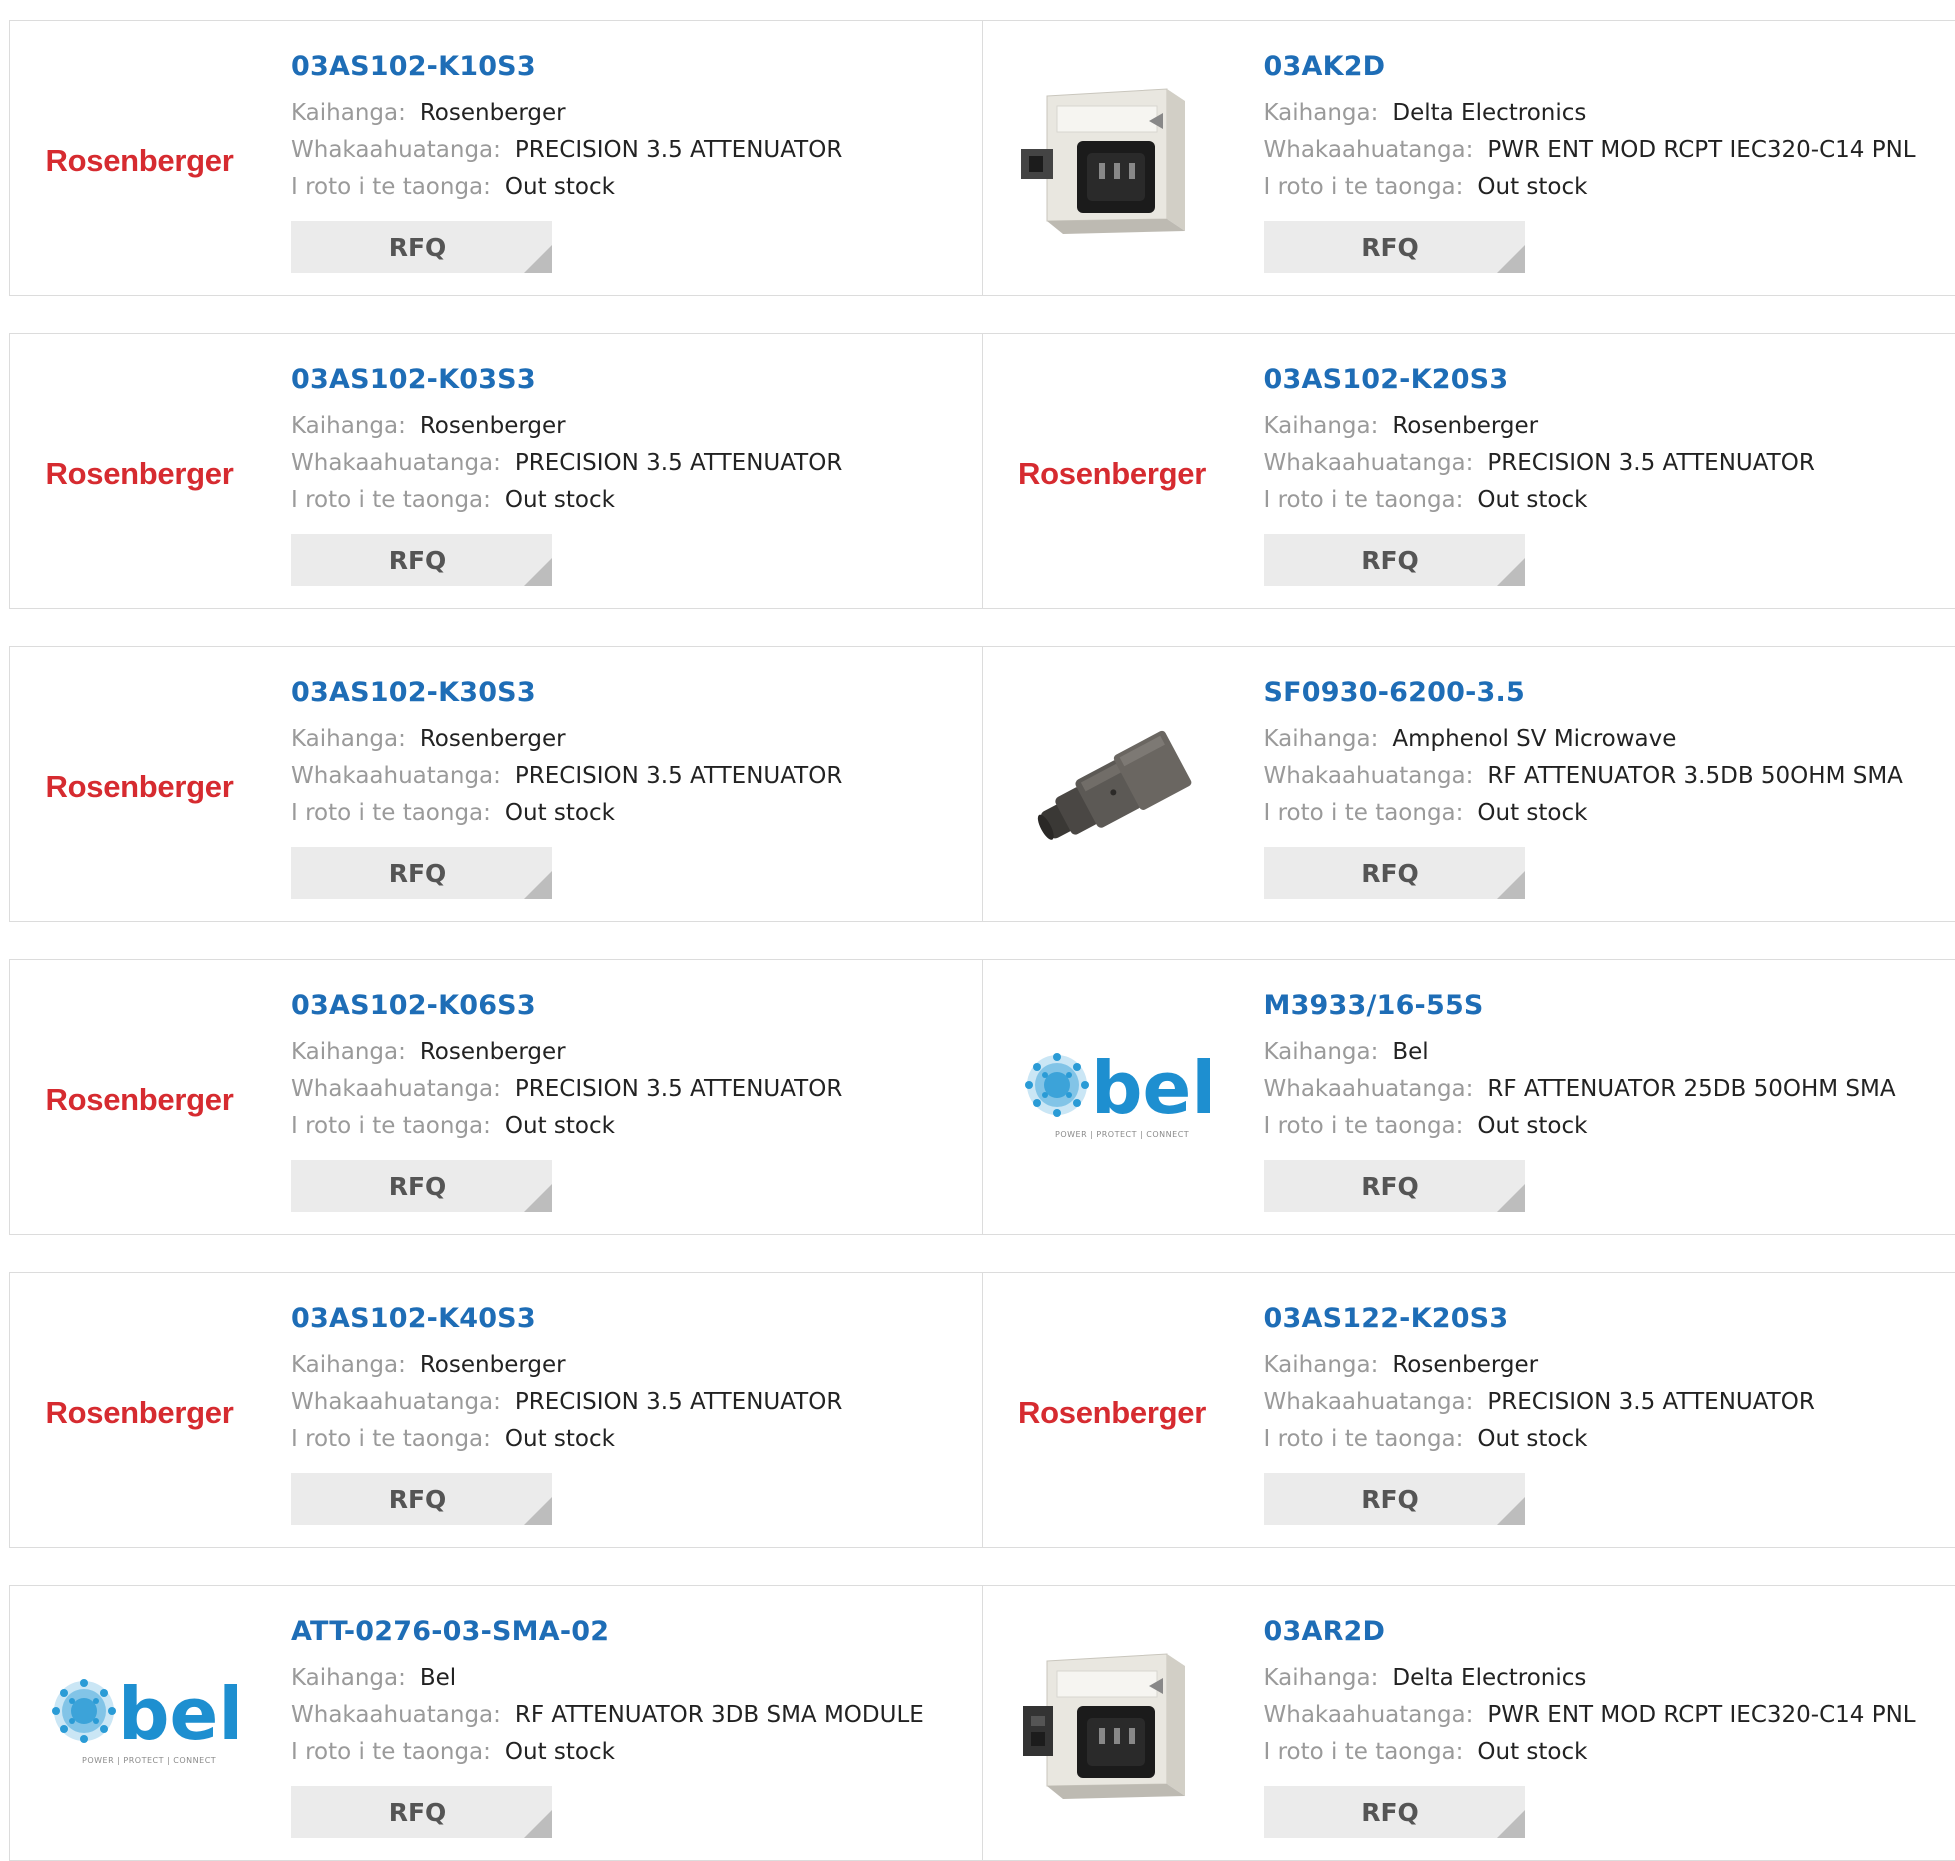 This screenshot has height=1861, width=1955. What do you see at coordinates (607, 1632) in the screenshot?
I see `part-number-link: ATT-0276-03-SMA-02` at bounding box center [607, 1632].